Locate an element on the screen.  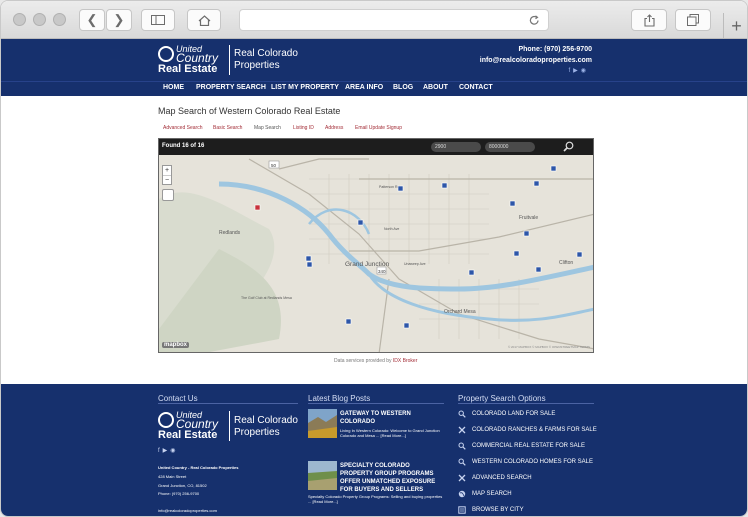
zoom-window-button is located at coordinates (59, 19).